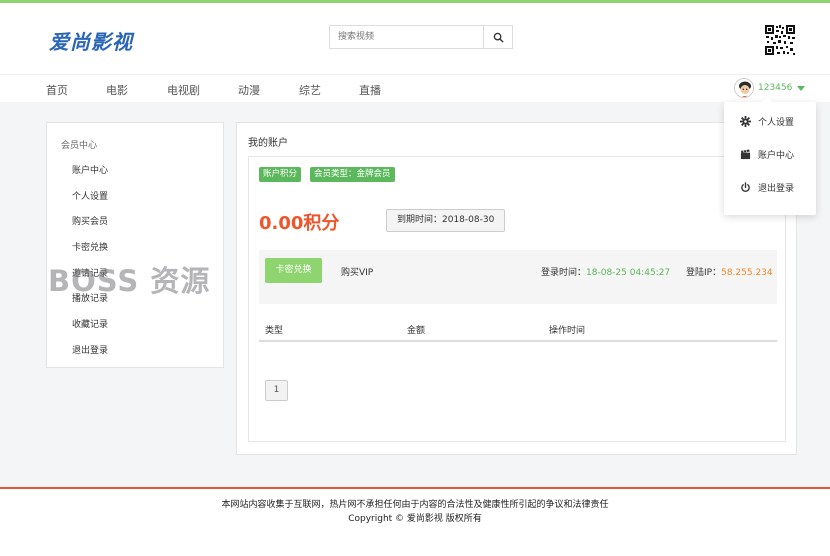 This screenshot has height=556, width=830. What do you see at coordinates (352, 174) in the screenshot?
I see `member-type-tag: 会员类型：金牌会员` at bounding box center [352, 174].